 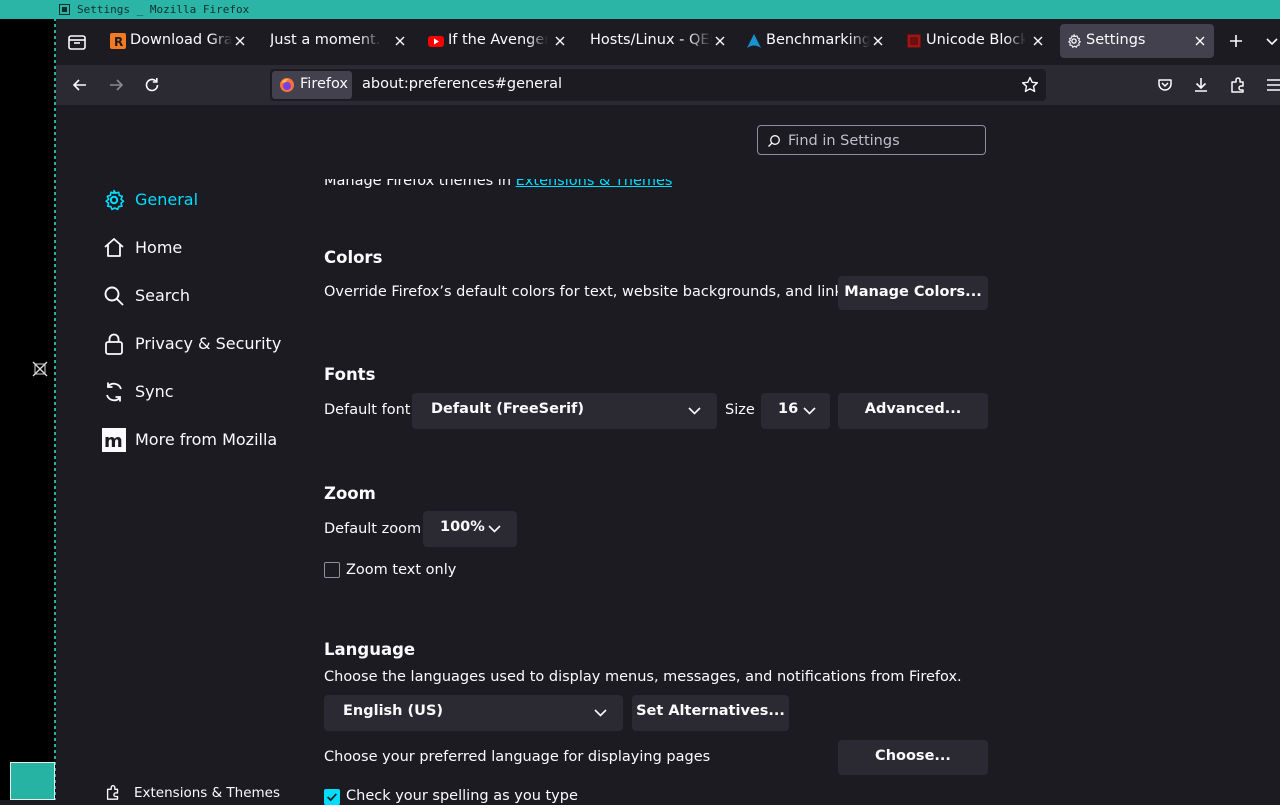 I want to click on zoom-text-only-checkbox, so click(x=332, y=570).